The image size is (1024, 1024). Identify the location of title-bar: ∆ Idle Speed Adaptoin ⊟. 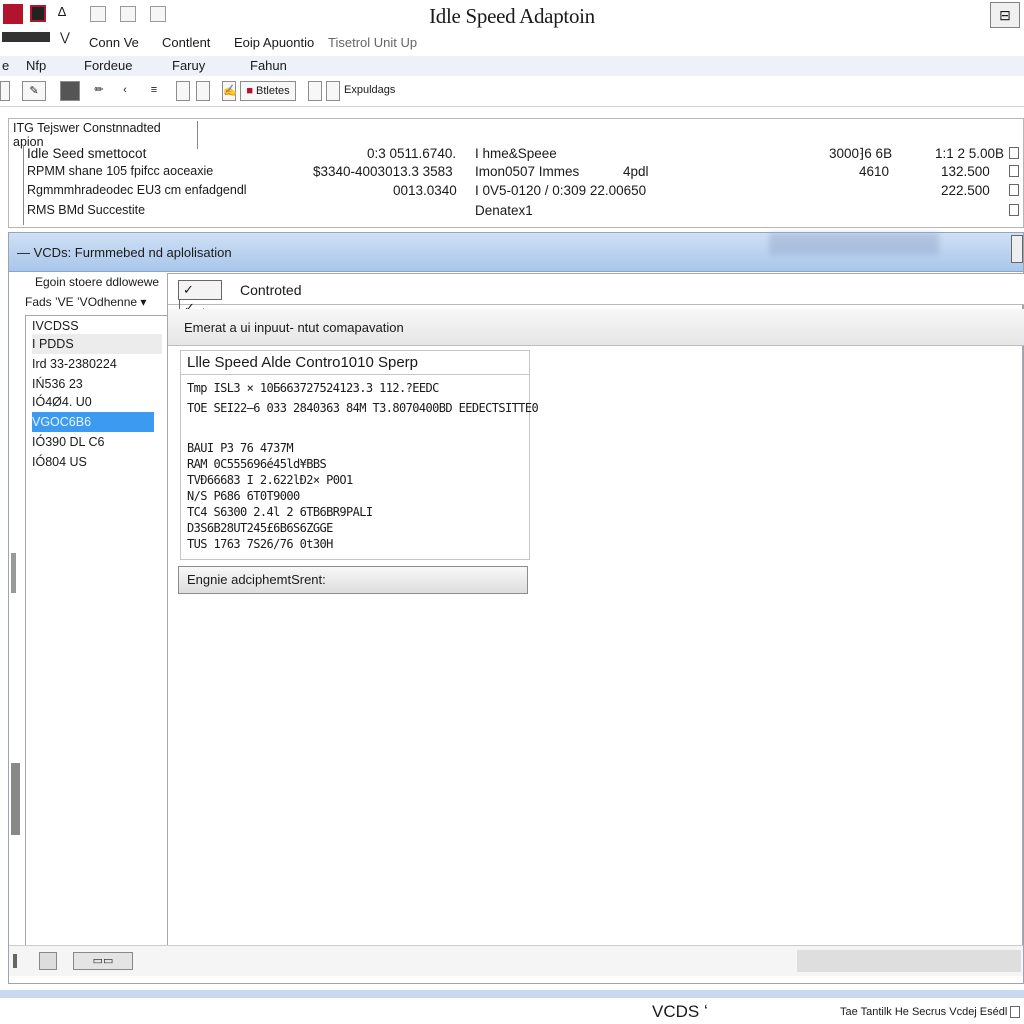
(512, 15).